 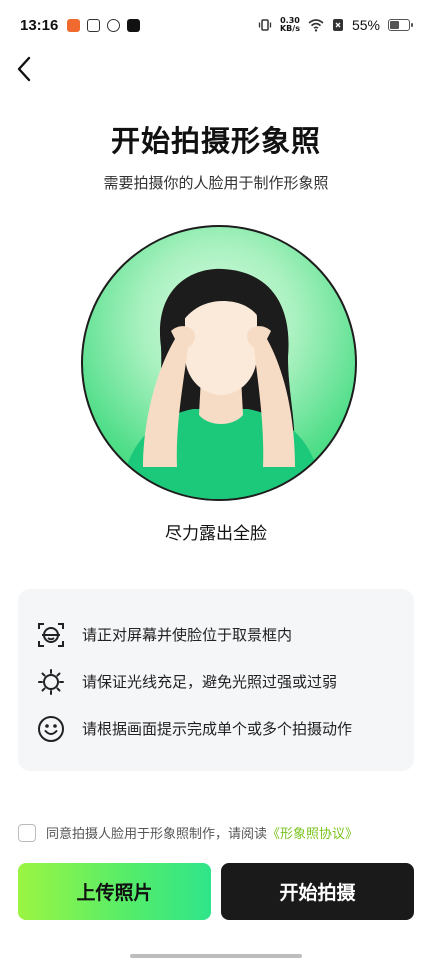 I want to click on tip-item: 请保证光线充足，避免光照过强或过弱, so click(x=225, y=681).